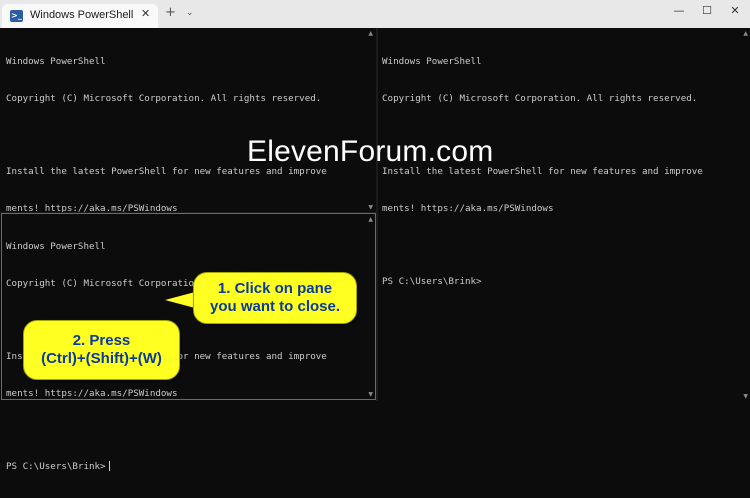  Describe the element at coordinates (180, 300) in the screenshot. I see `callout-pointer` at that location.